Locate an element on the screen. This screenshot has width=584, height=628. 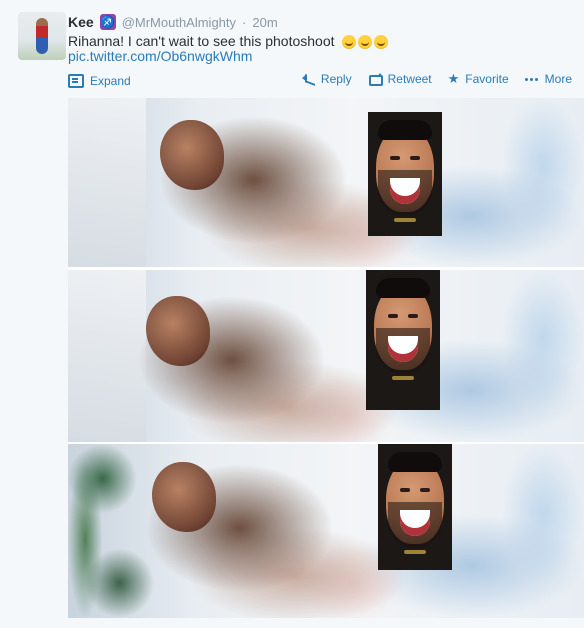
more-button: More is located at coordinates (548, 79).